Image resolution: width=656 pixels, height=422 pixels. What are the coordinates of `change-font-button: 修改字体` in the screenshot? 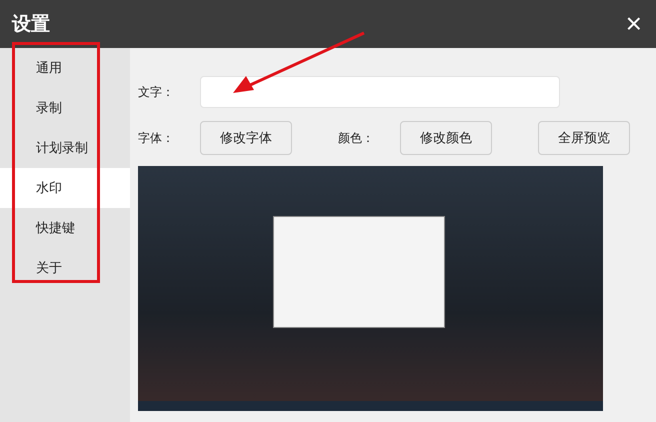 It's located at (246, 138).